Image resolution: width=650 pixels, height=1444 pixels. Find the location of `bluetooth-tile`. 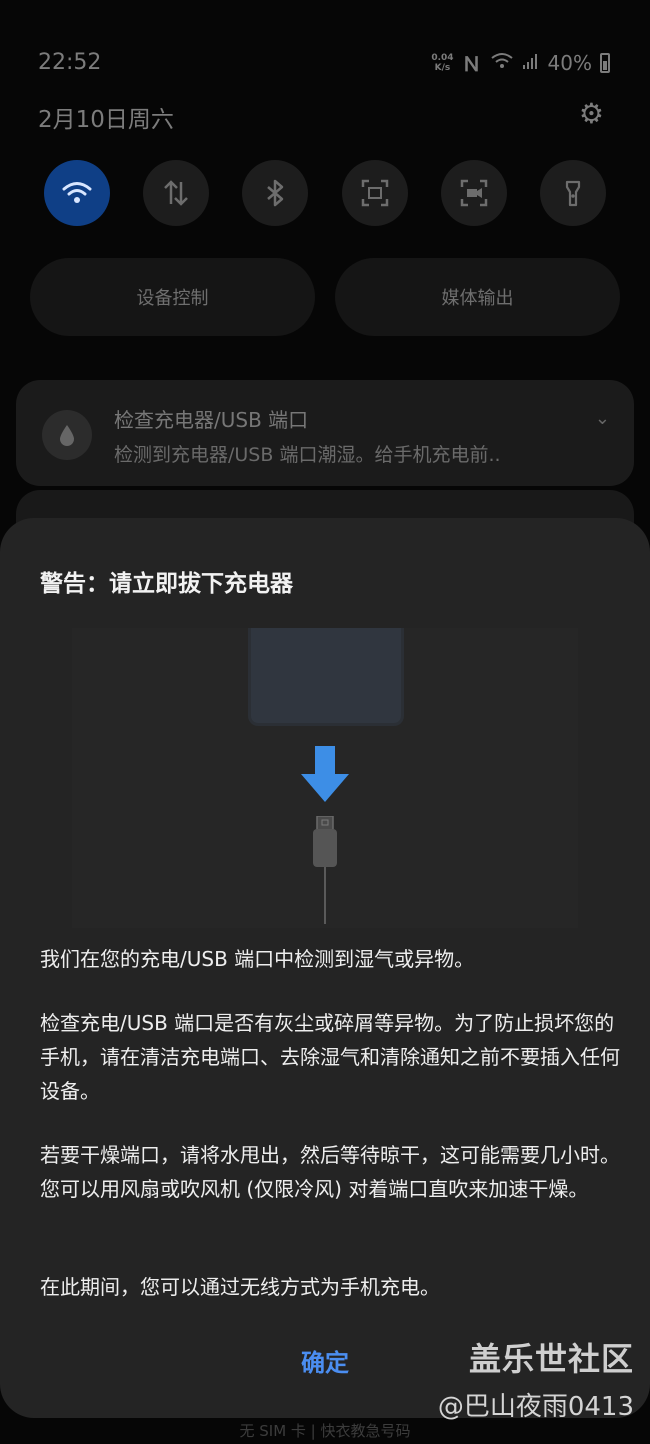

bluetooth-tile is located at coordinates (275, 193).